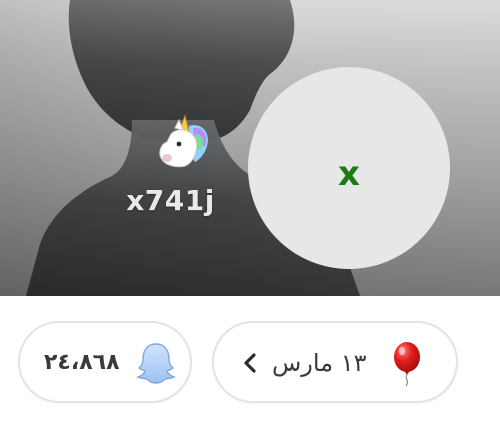  I want to click on avatar-initial: x, so click(349, 174).